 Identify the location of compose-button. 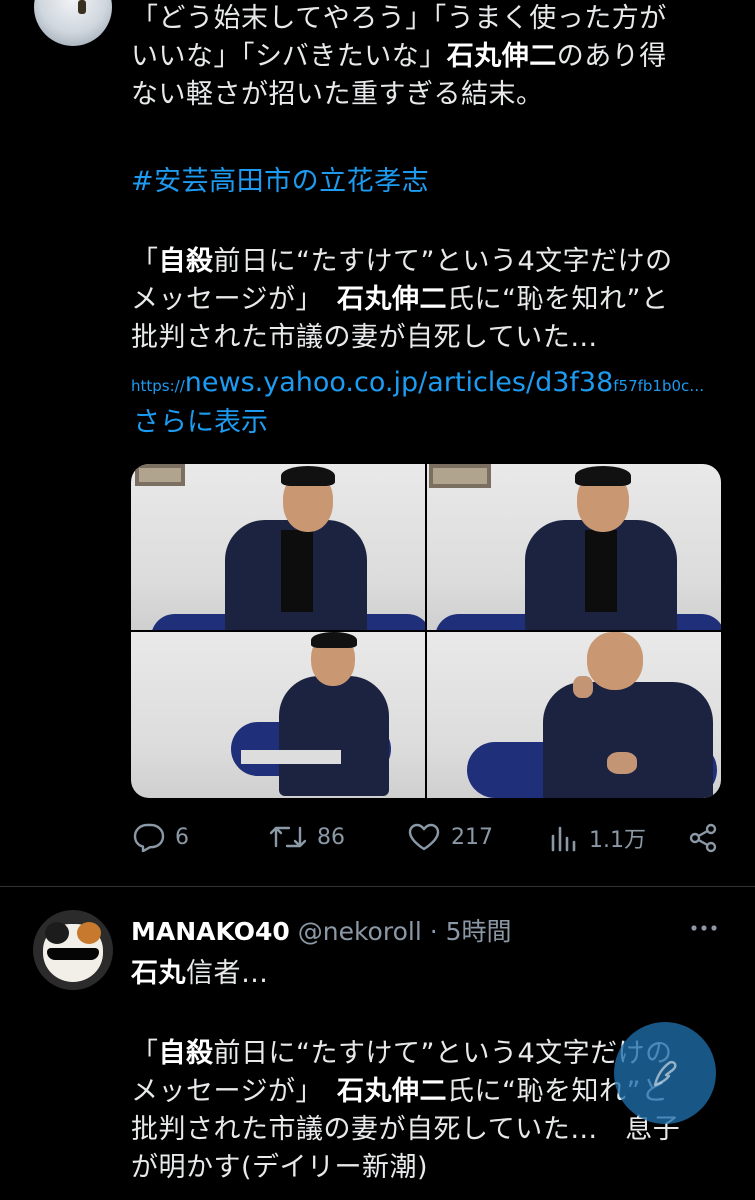
(665, 1073).